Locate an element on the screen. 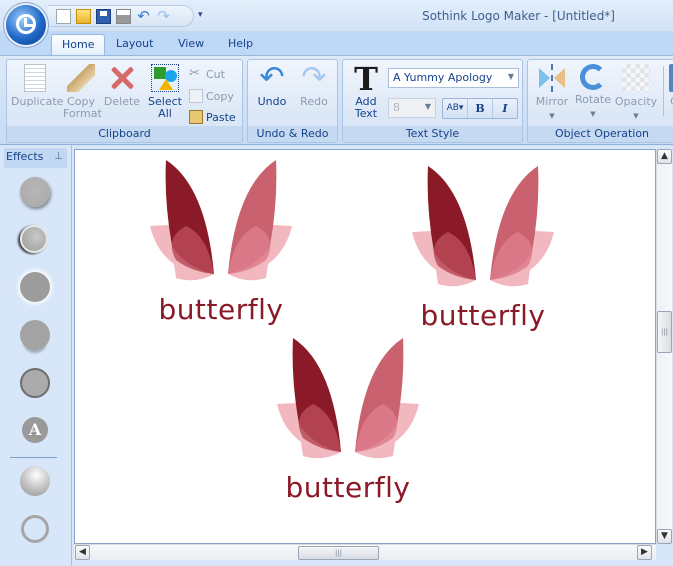 This screenshot has width=673, height=566. vertical-scroll-thumb: ||| is located at coordinates (664, 332).